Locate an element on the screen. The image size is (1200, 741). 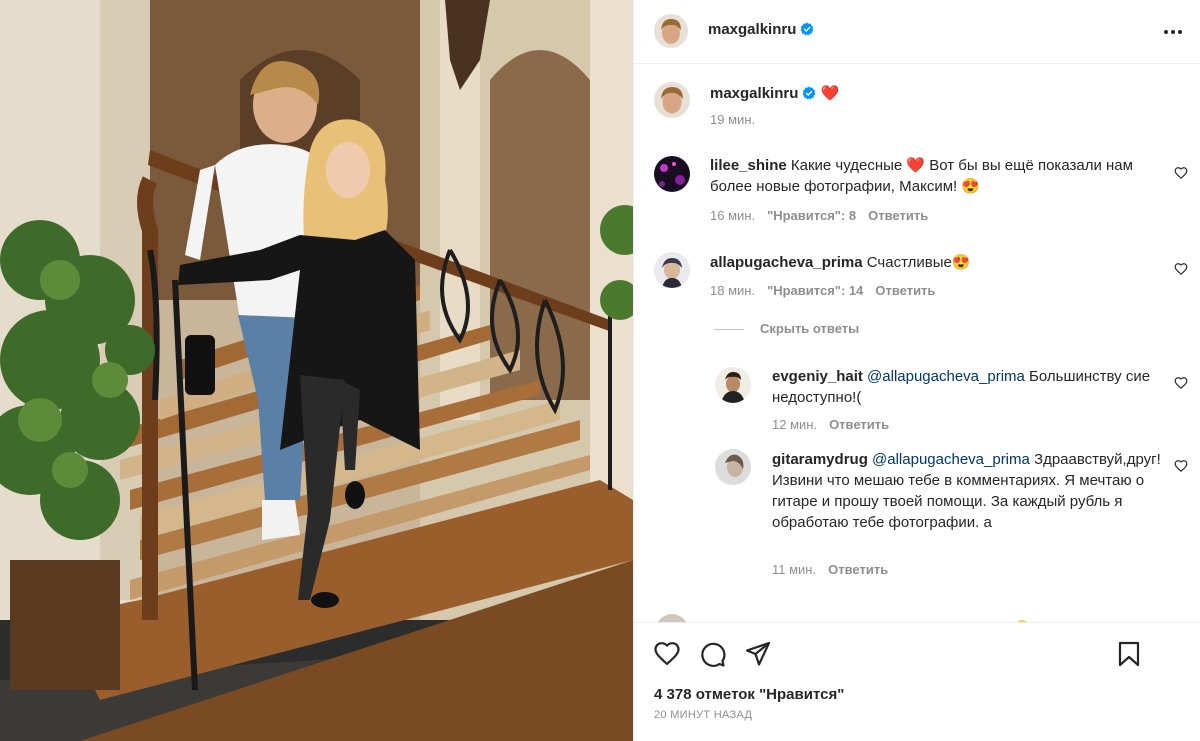
reply-time: 11 мин. is located at coordinates (794, 569).